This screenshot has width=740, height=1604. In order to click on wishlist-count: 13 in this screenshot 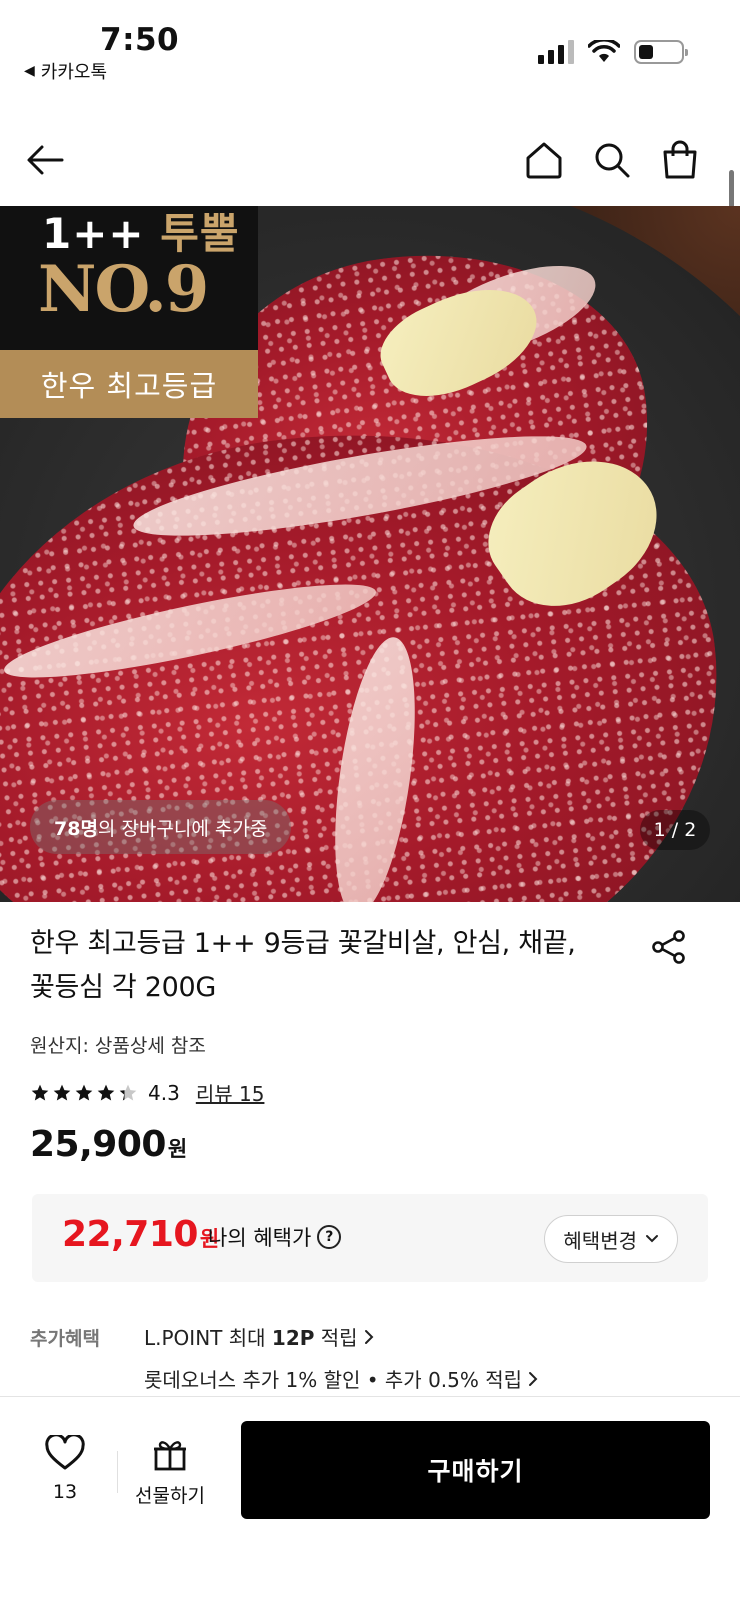, I will do `click(65, 1492)`.